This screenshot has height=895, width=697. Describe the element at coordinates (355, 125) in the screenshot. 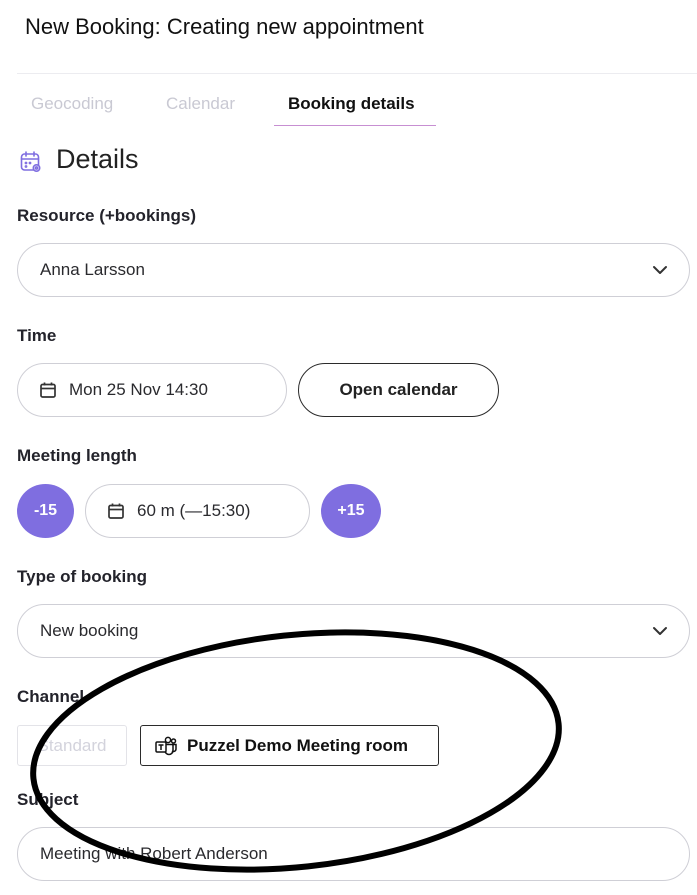

I see `active-tab-underline` at that location.